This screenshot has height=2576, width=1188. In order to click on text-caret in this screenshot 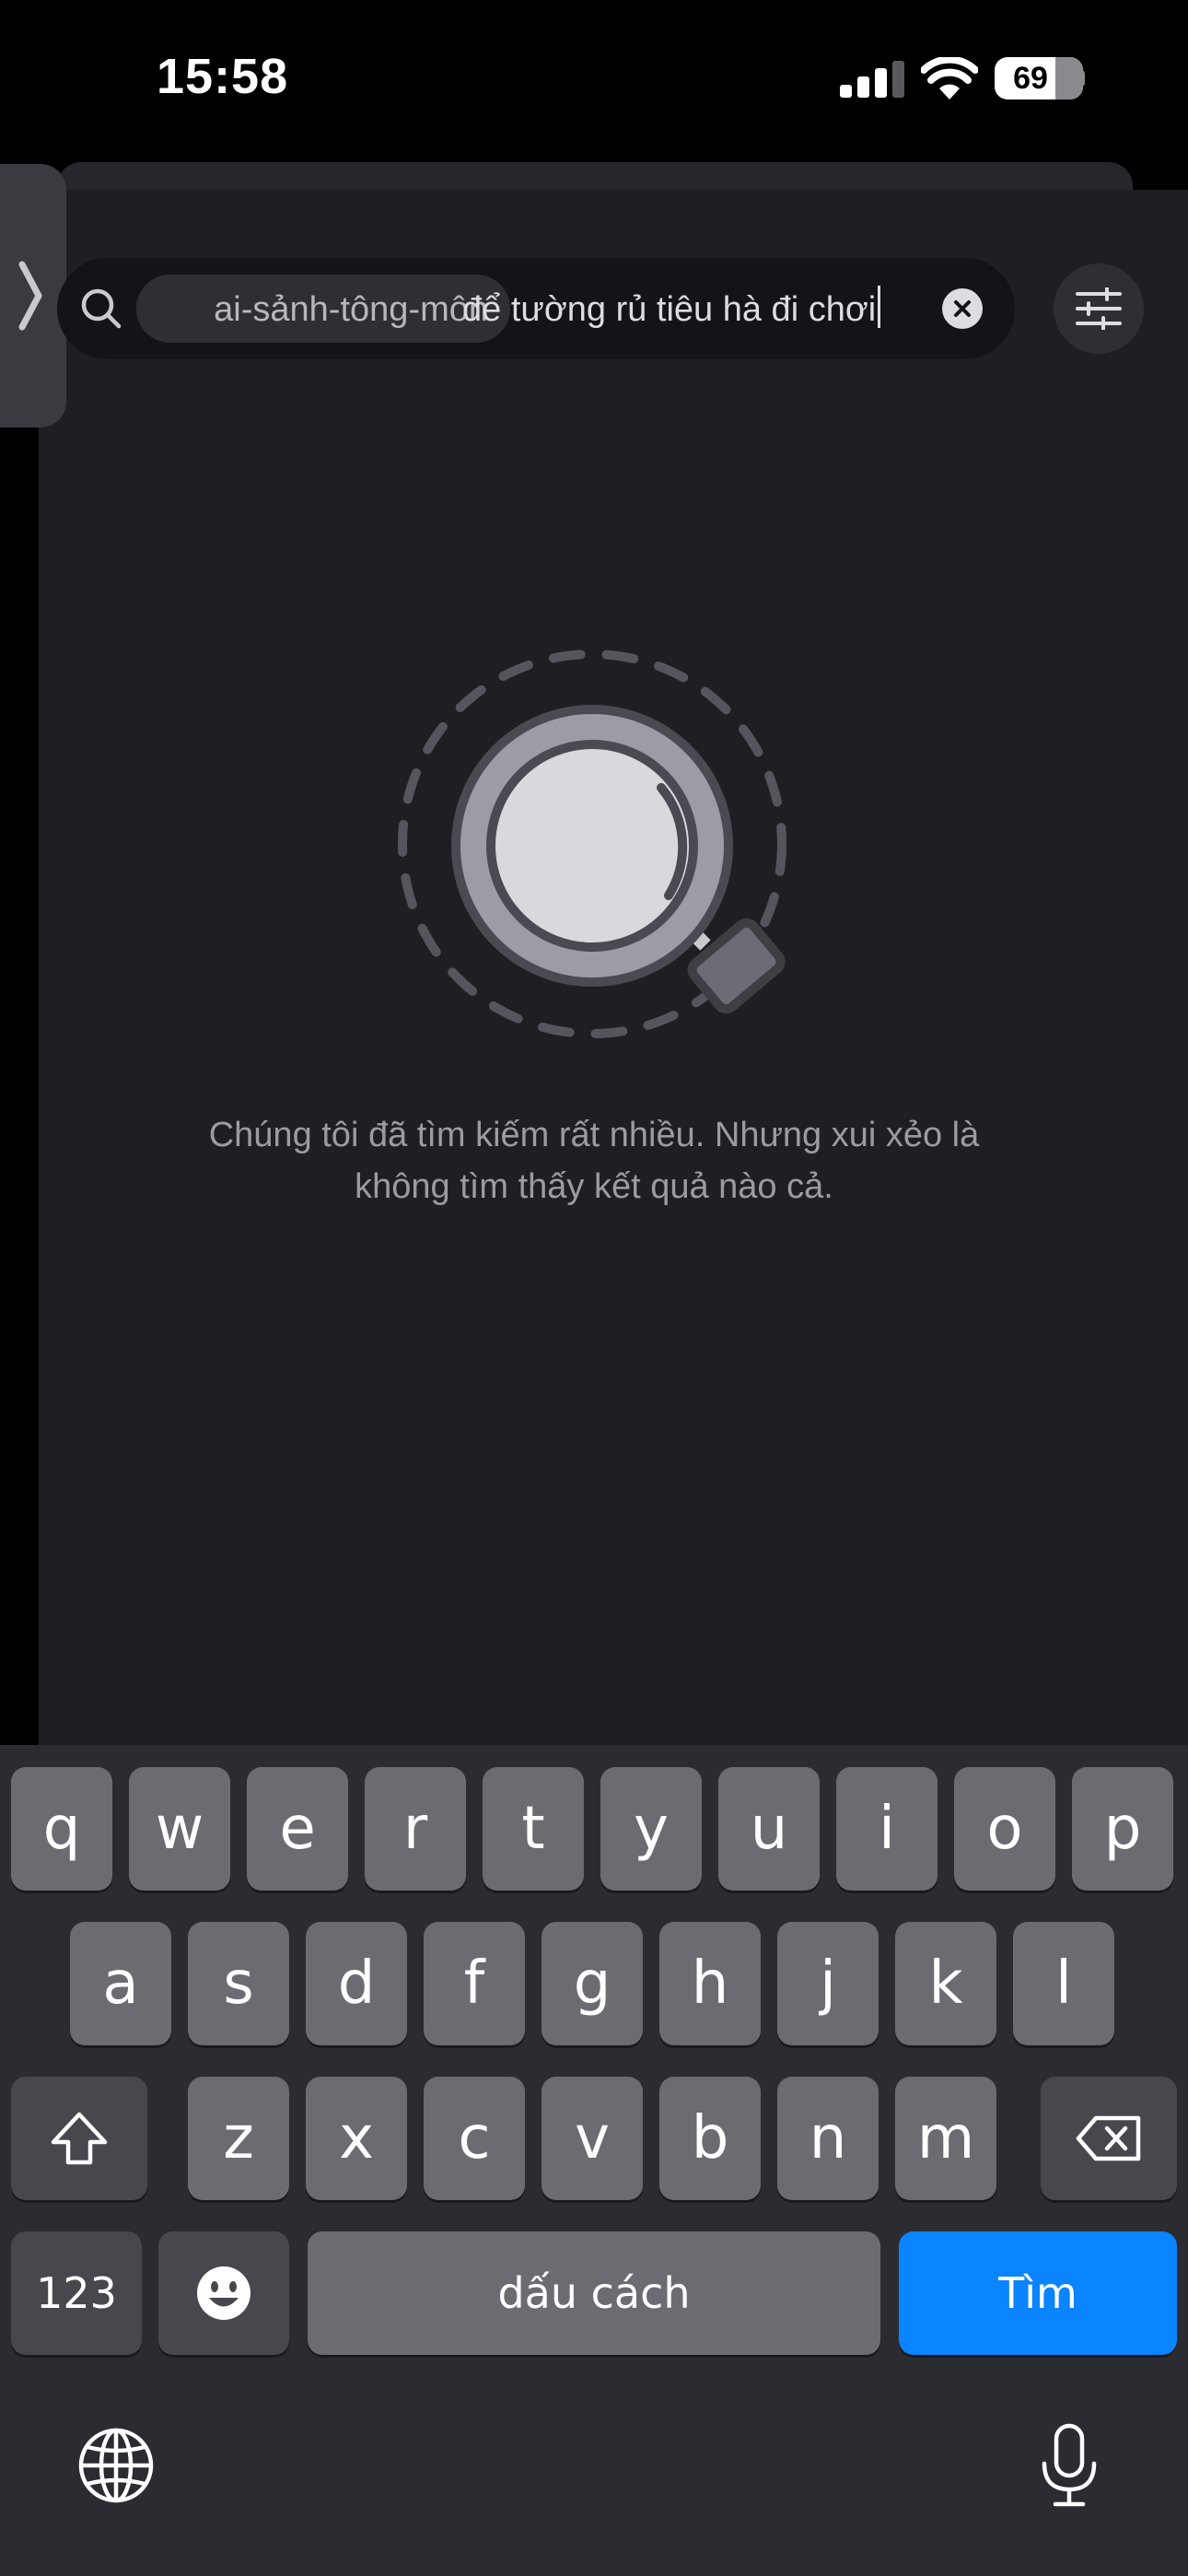, I will do `click(879, 307)`.